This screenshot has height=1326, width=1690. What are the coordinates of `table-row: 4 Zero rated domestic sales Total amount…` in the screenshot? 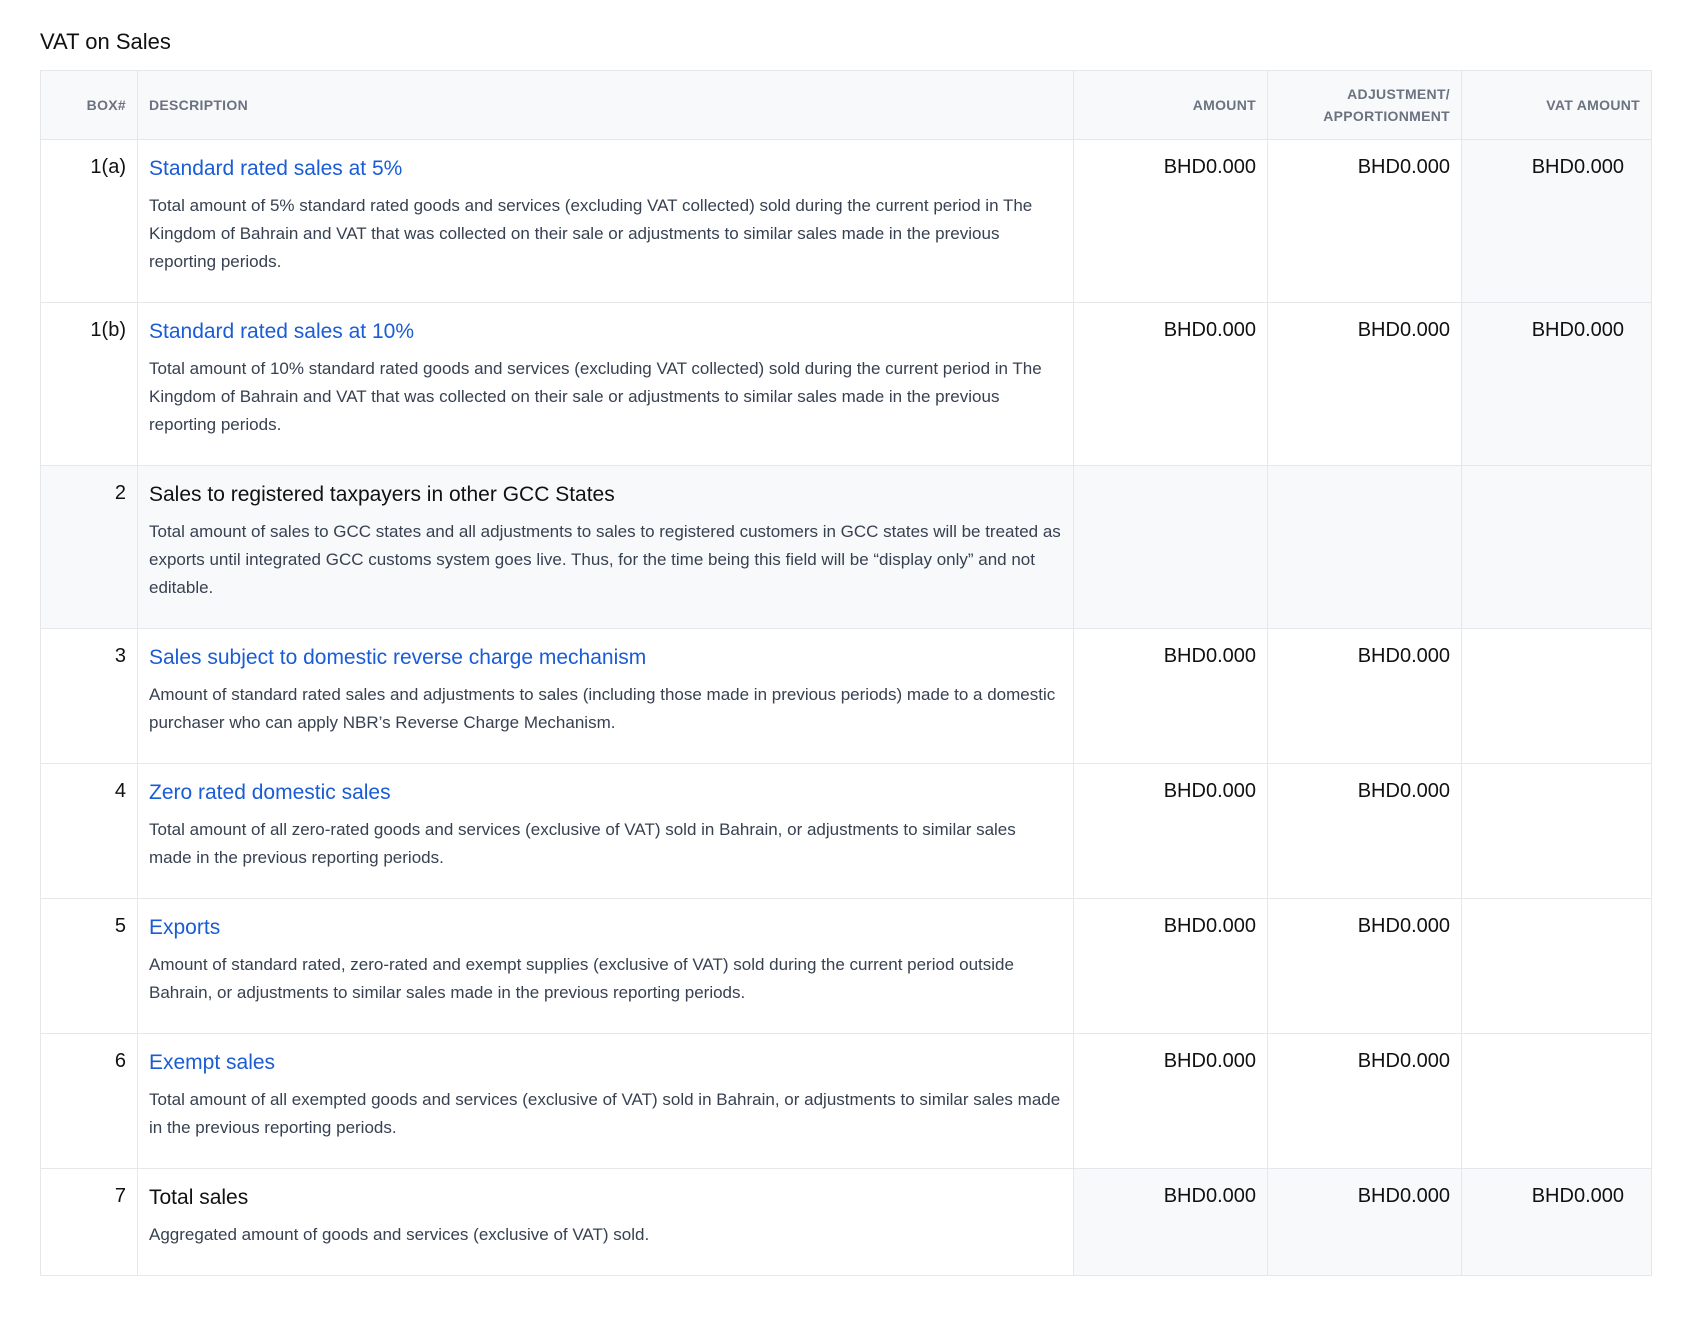 It's located at (846, 831).